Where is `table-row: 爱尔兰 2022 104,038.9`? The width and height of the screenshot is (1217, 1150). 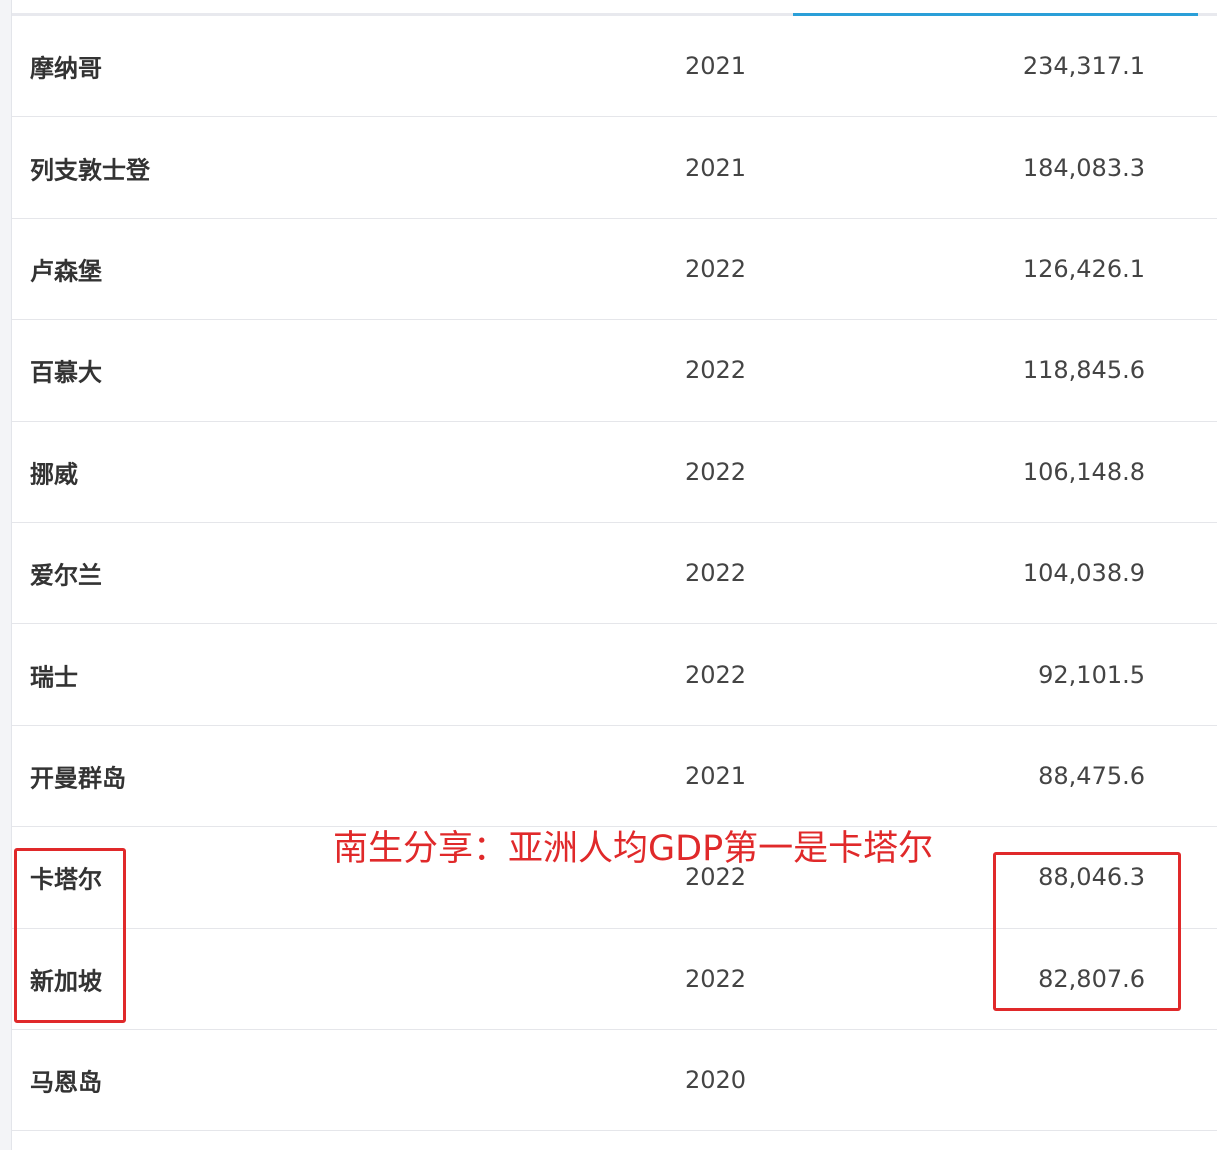 table-row: 爱尔兰 2022 104,038.9 is located at coordinates (614, 574).